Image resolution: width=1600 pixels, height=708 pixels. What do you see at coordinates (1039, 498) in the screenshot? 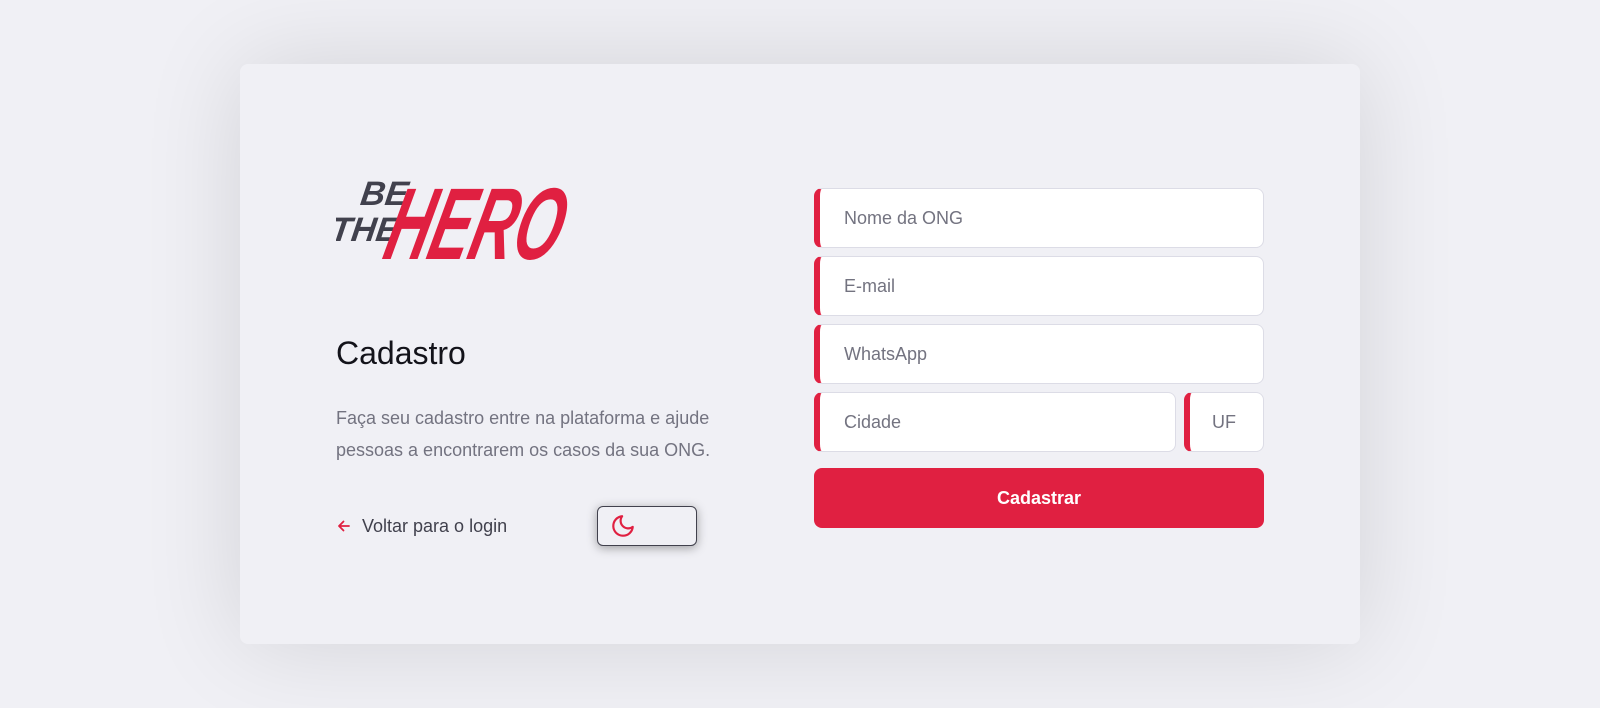
I see `register-button: Cadastrar` at bounding box center [1039, 498].